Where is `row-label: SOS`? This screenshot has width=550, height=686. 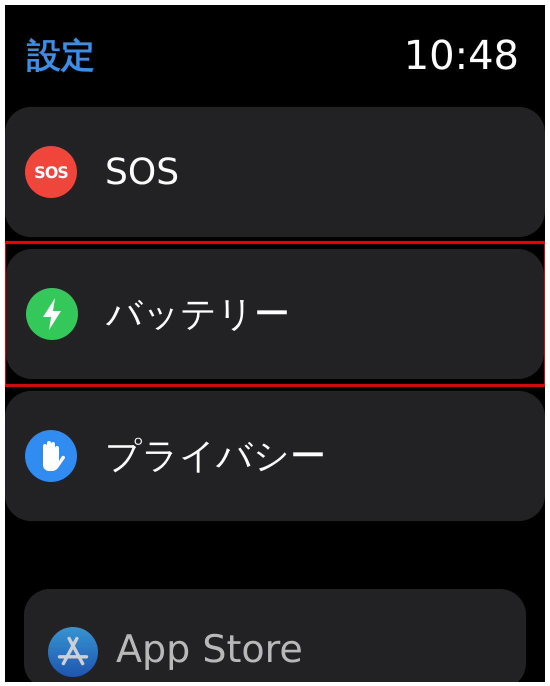 row-label: SOS is located at coordinates (142, 172).